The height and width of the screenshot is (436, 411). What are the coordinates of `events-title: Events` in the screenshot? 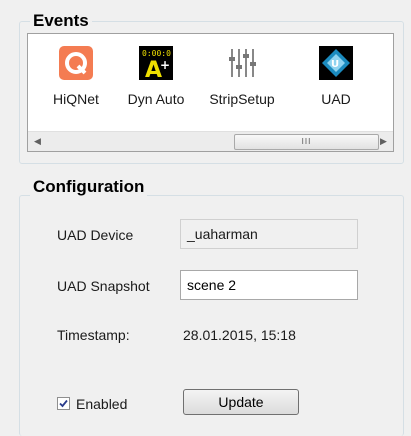 It's located at (61, 21).